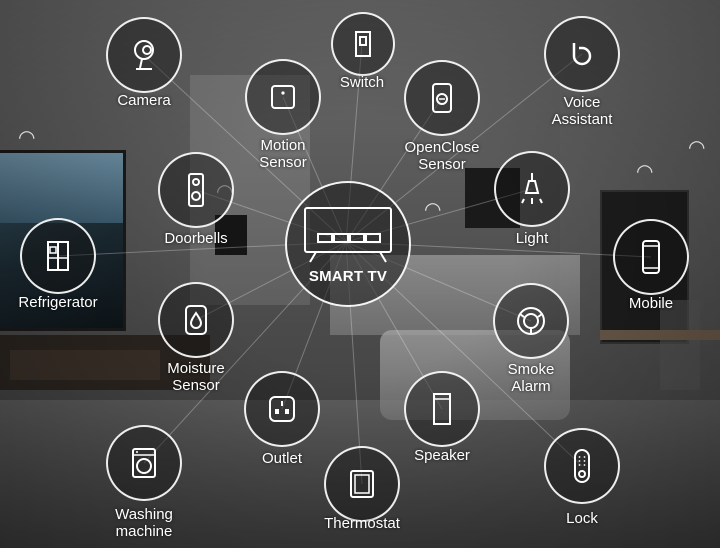  Describe the element at coordinates (651, 303) in the screenshot. I see `device-label: Mobile` at that location.